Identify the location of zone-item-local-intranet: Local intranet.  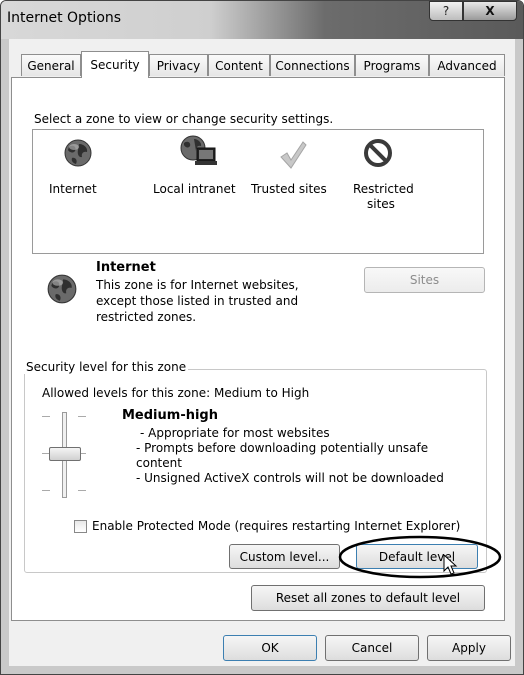
(197, 166).